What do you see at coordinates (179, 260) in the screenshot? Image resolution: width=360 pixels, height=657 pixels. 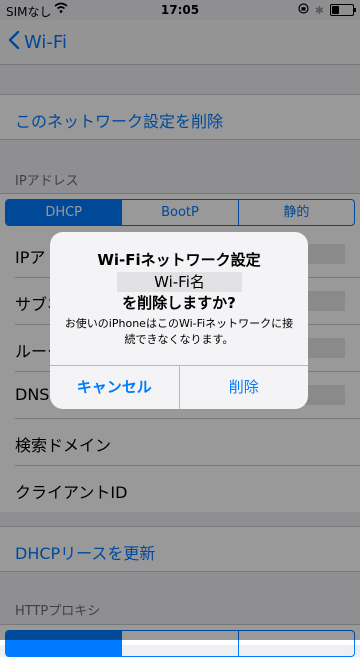 I see `alert-title-line1: Wi-Fiネットワーク設定` at bounding box center [179, 260].